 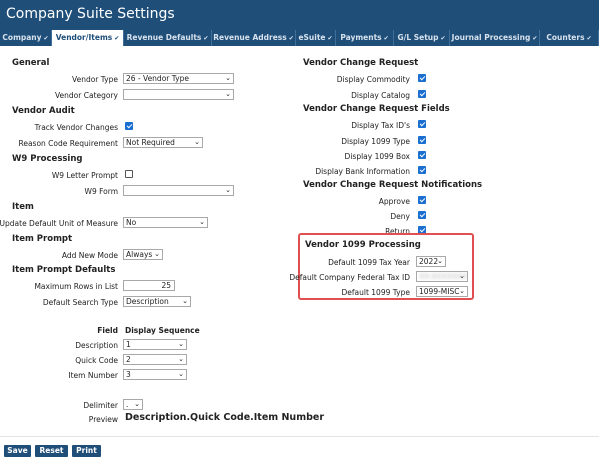 What do you see at coordinates (569, 38) in the screenshot?
I see `tab-counters: Counters ✔` at bounding box center [569, 38].